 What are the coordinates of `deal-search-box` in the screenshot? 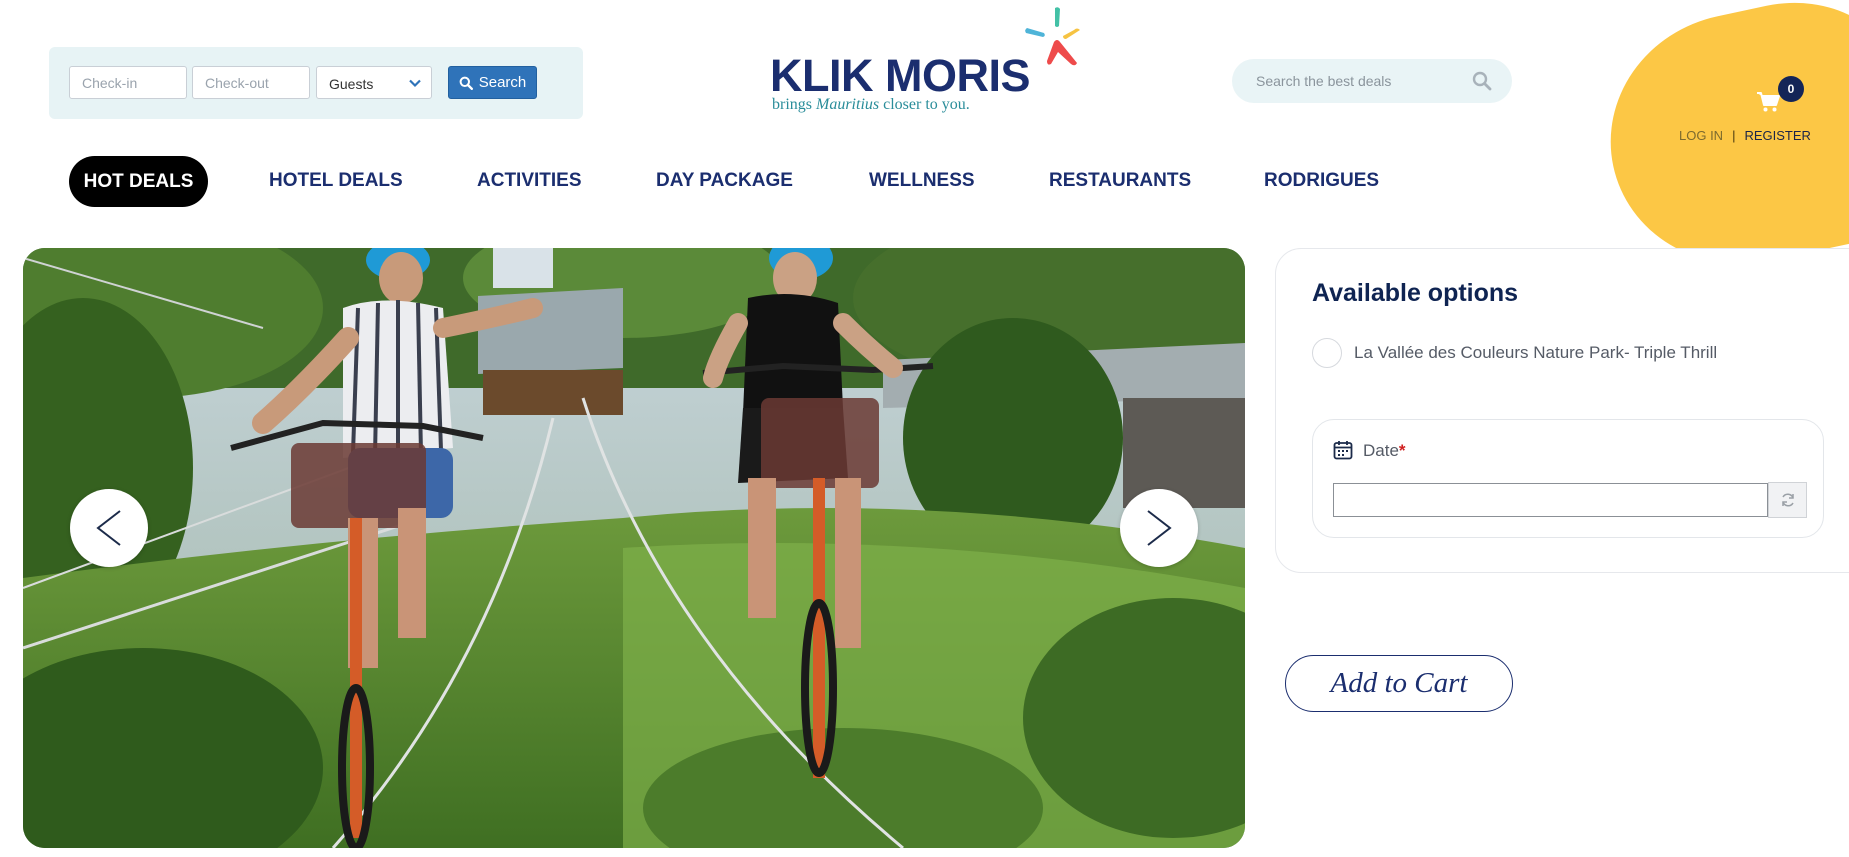 It's located at (1372, 81).